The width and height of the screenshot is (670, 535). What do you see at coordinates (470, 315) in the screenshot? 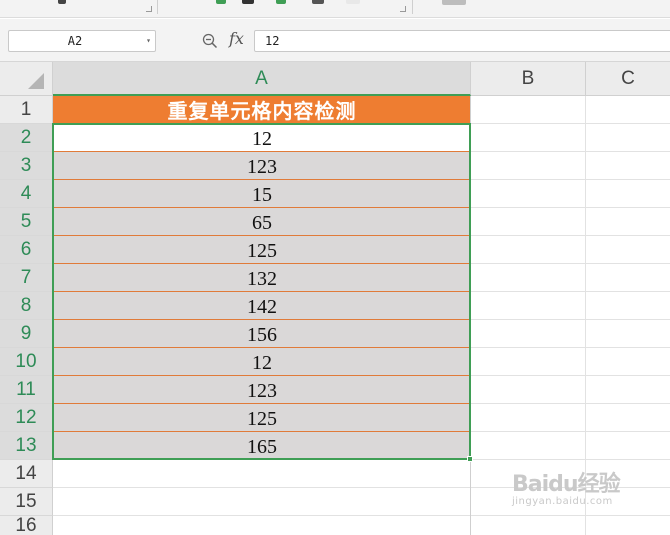
I see `column-divider` at bounding box center [470, 315].